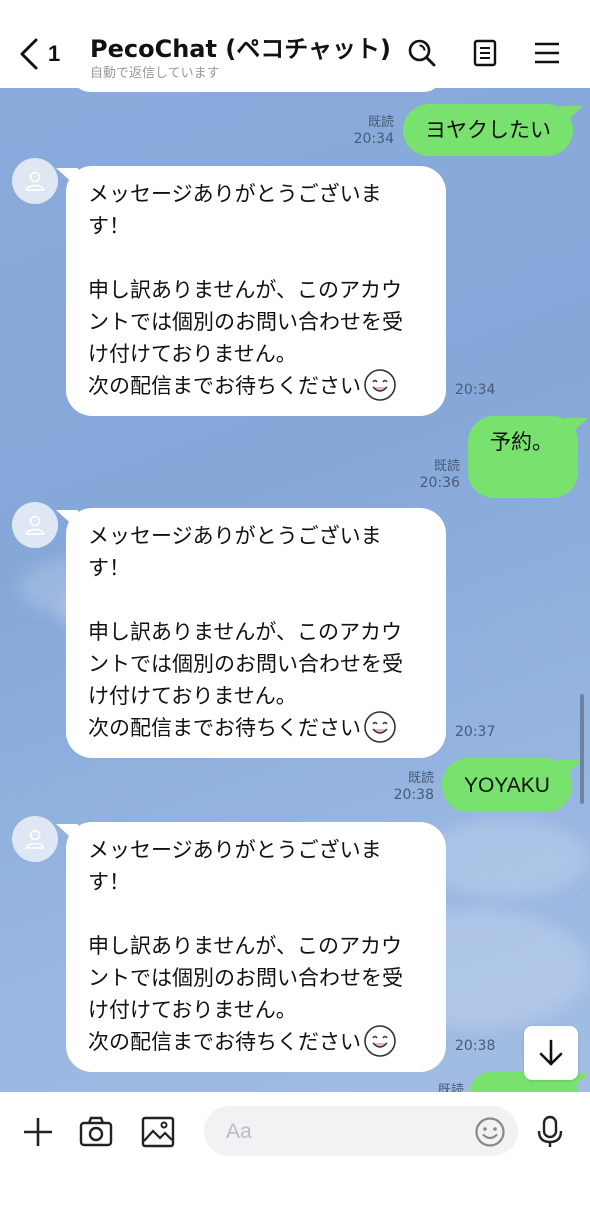  What do you see at coordinates (528, 457) in the screenshot?
I see `outgoing-message: 予約。` at bounding box center [528, 457].